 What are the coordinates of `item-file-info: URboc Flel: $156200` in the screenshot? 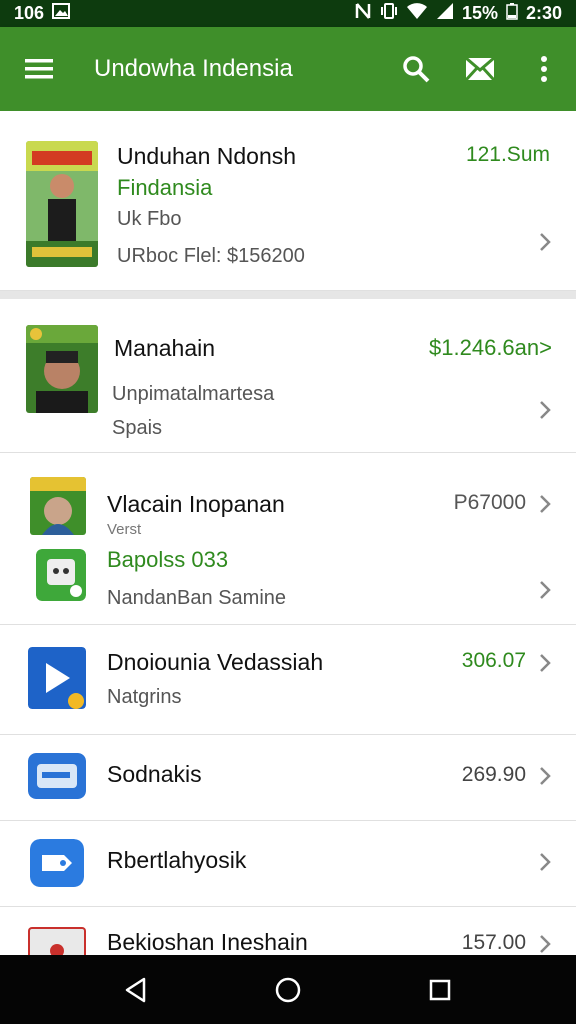 It's located at (211, 256).